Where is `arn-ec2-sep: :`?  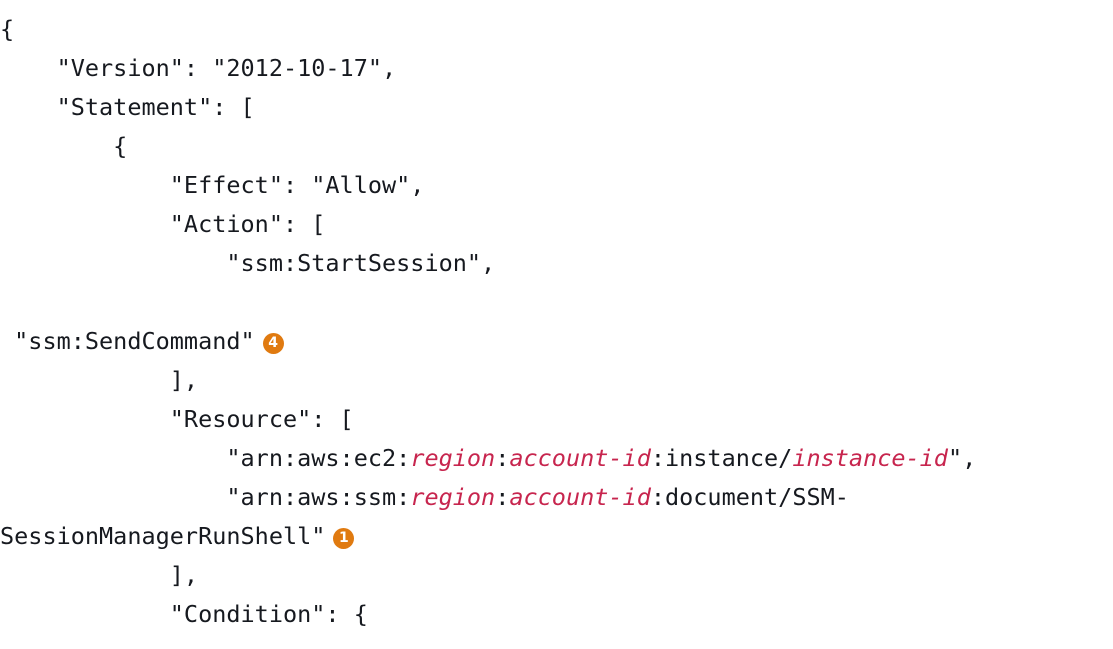 arn-ec2-sep: : is located at coordinates (502, 458).